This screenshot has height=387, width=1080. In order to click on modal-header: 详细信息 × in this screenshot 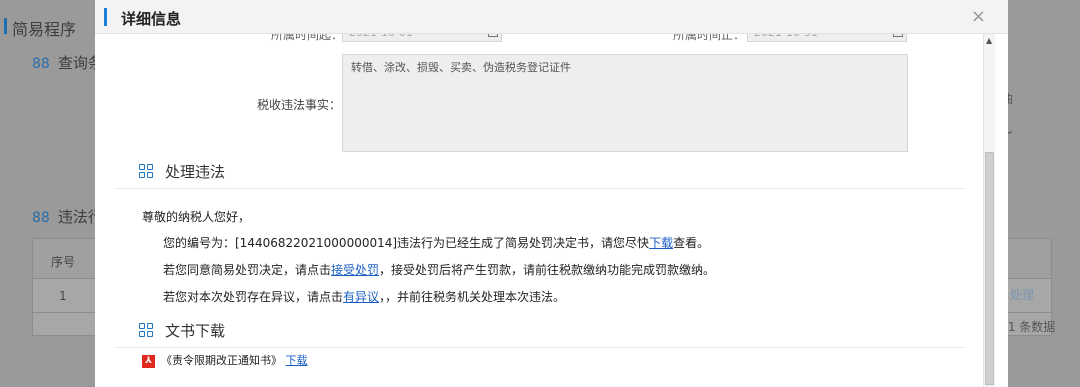, I will do `click(551, 17)`.